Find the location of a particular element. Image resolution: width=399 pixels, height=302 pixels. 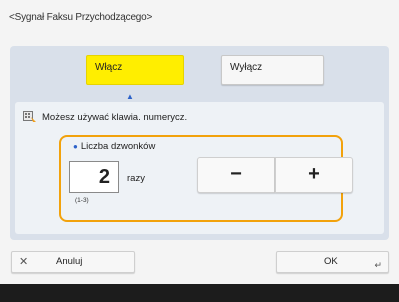

cancel-label: Anuluj is located at coordinates (69, 261).